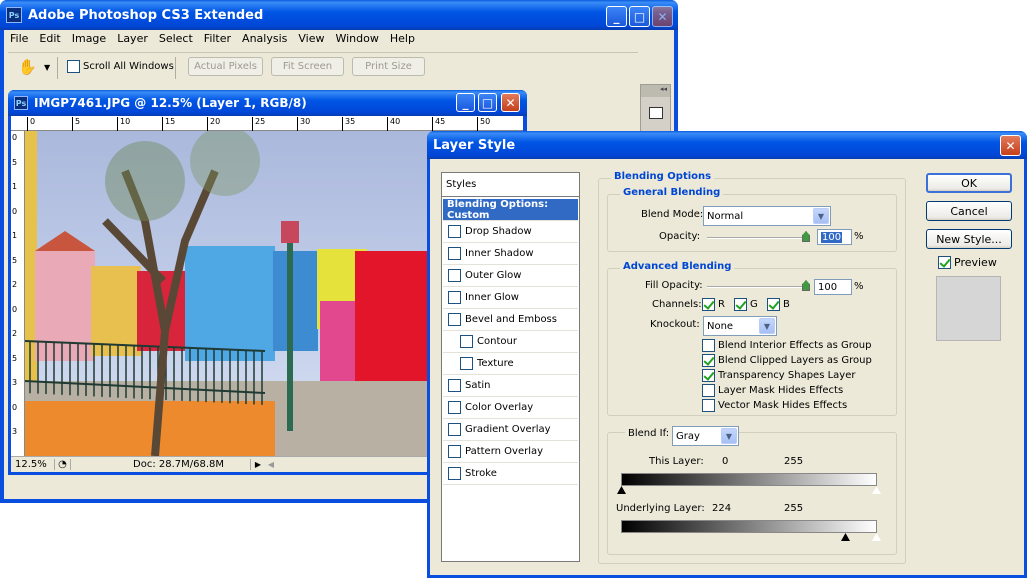 The width and height of the screenshot is (1027, 578). What do you see at coordinates (175, 68) in the screenshot?
I see `options-separator` at bounding box center [175, 68].